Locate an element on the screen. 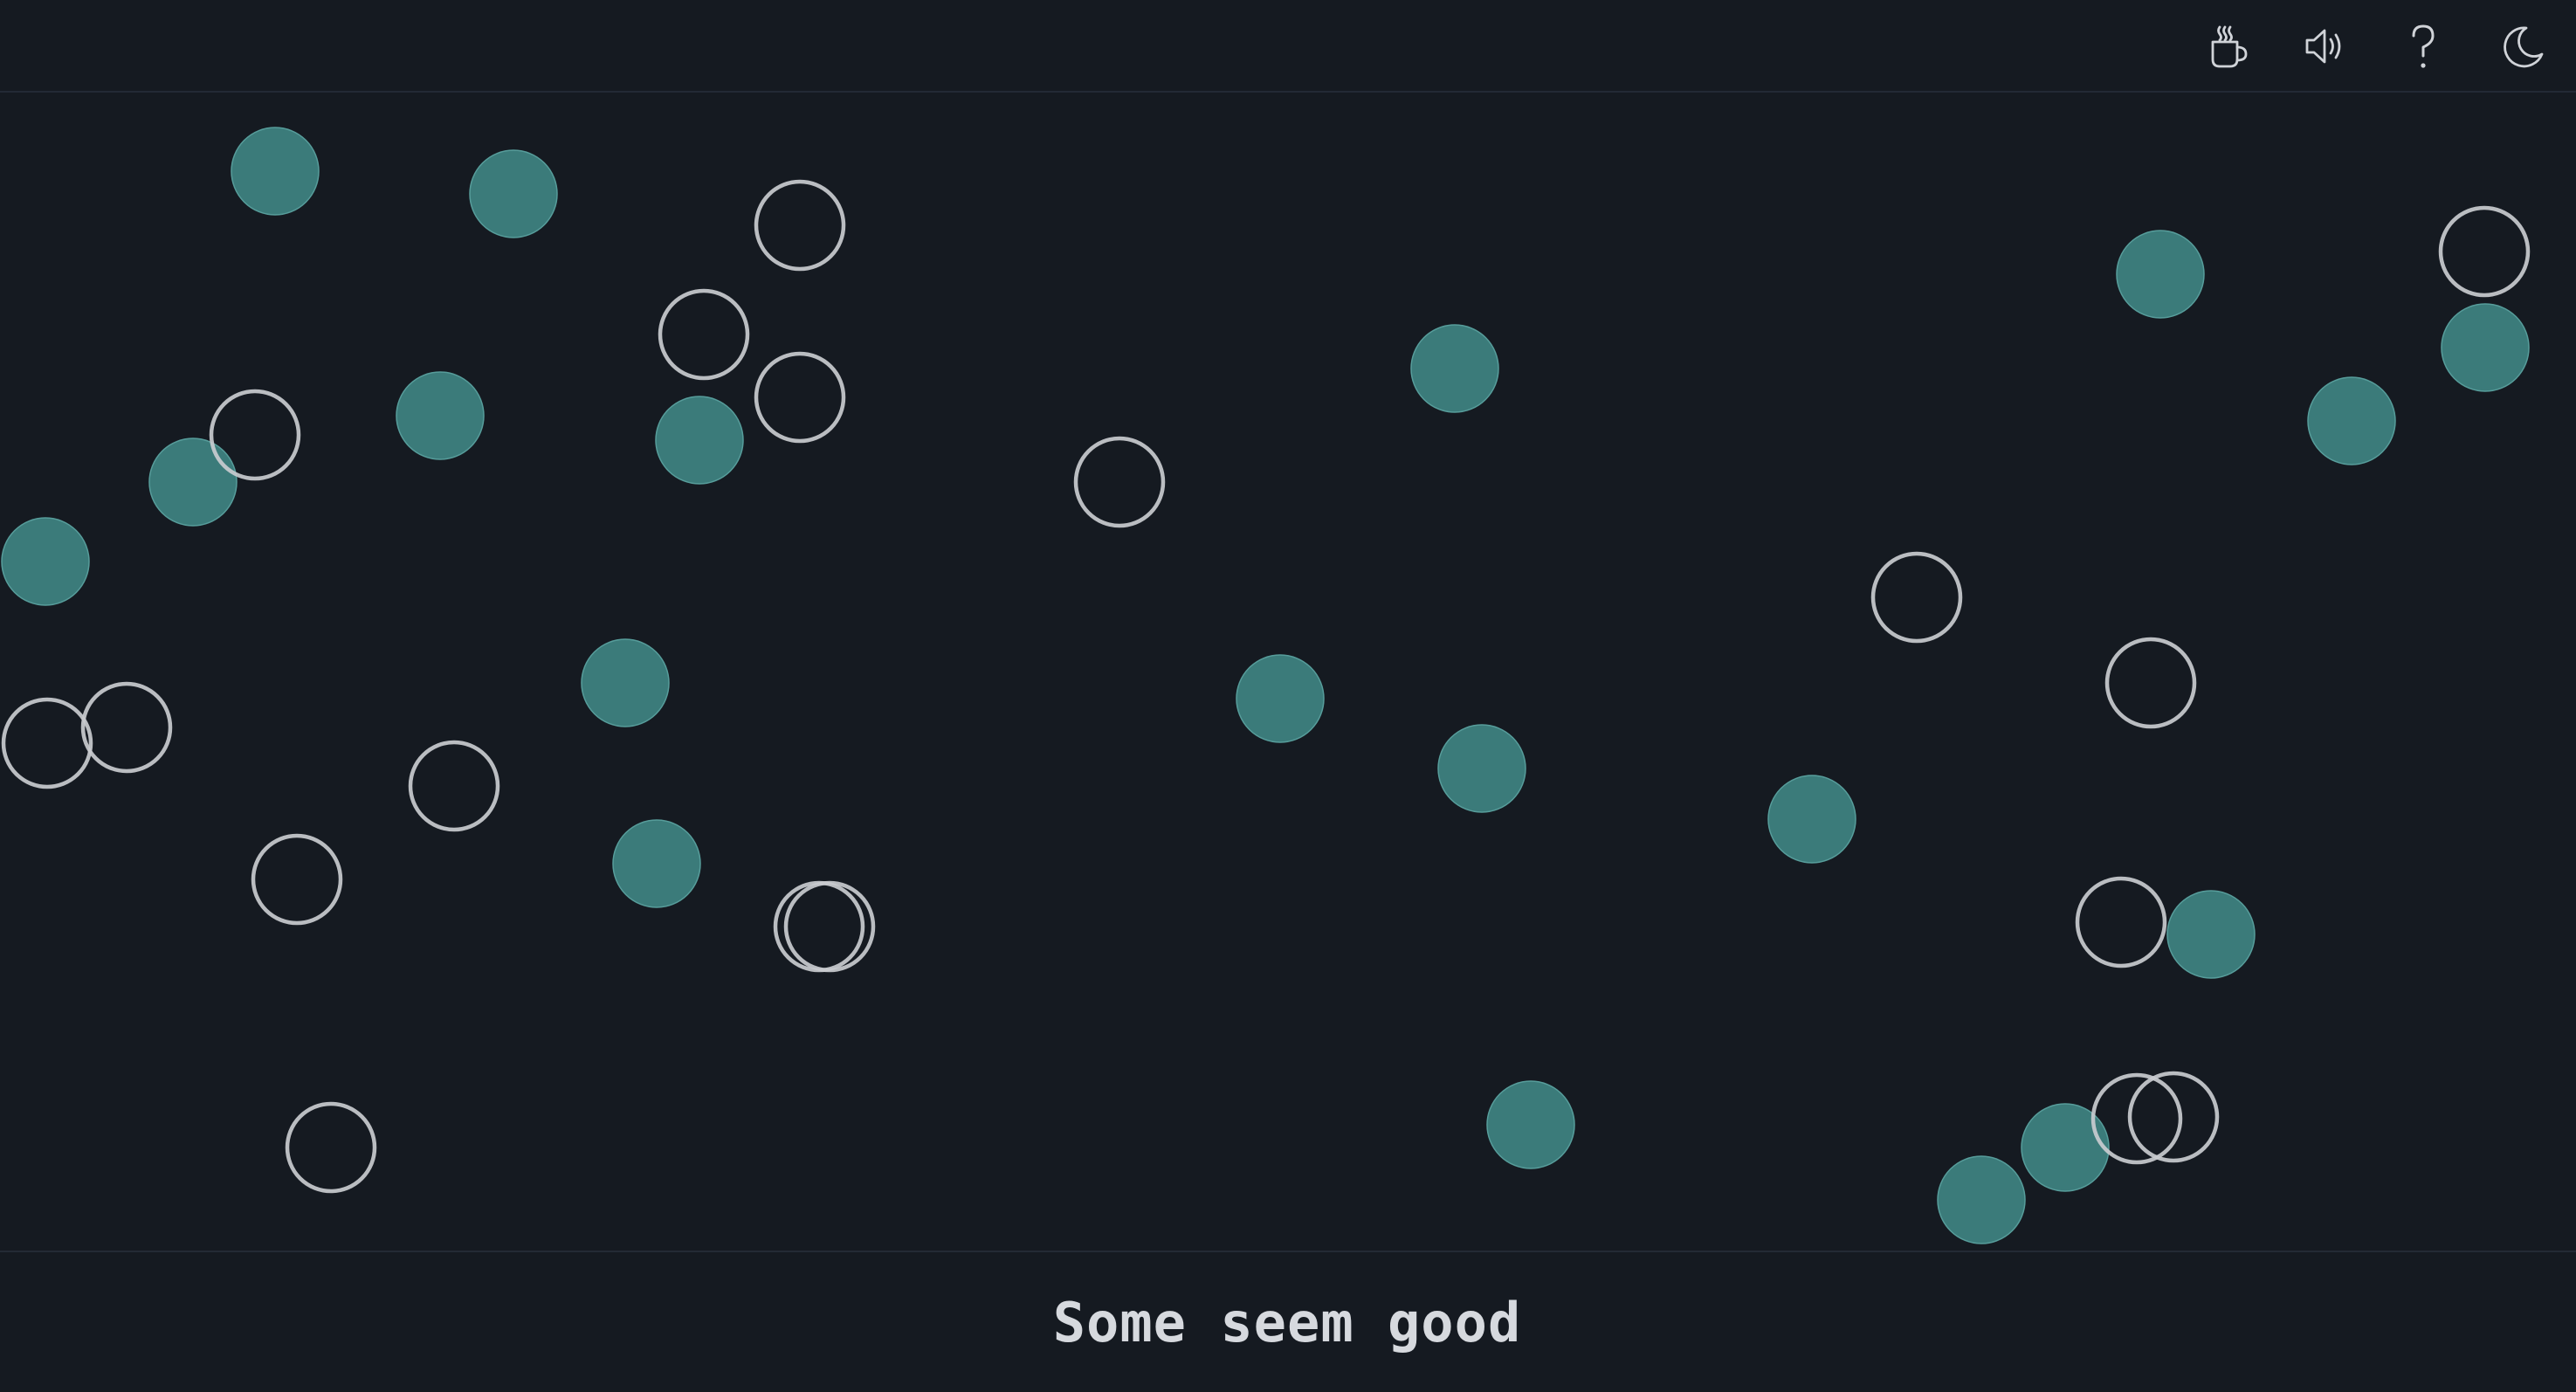  crescent-moon-icon is located at coordinates (2524, 47).